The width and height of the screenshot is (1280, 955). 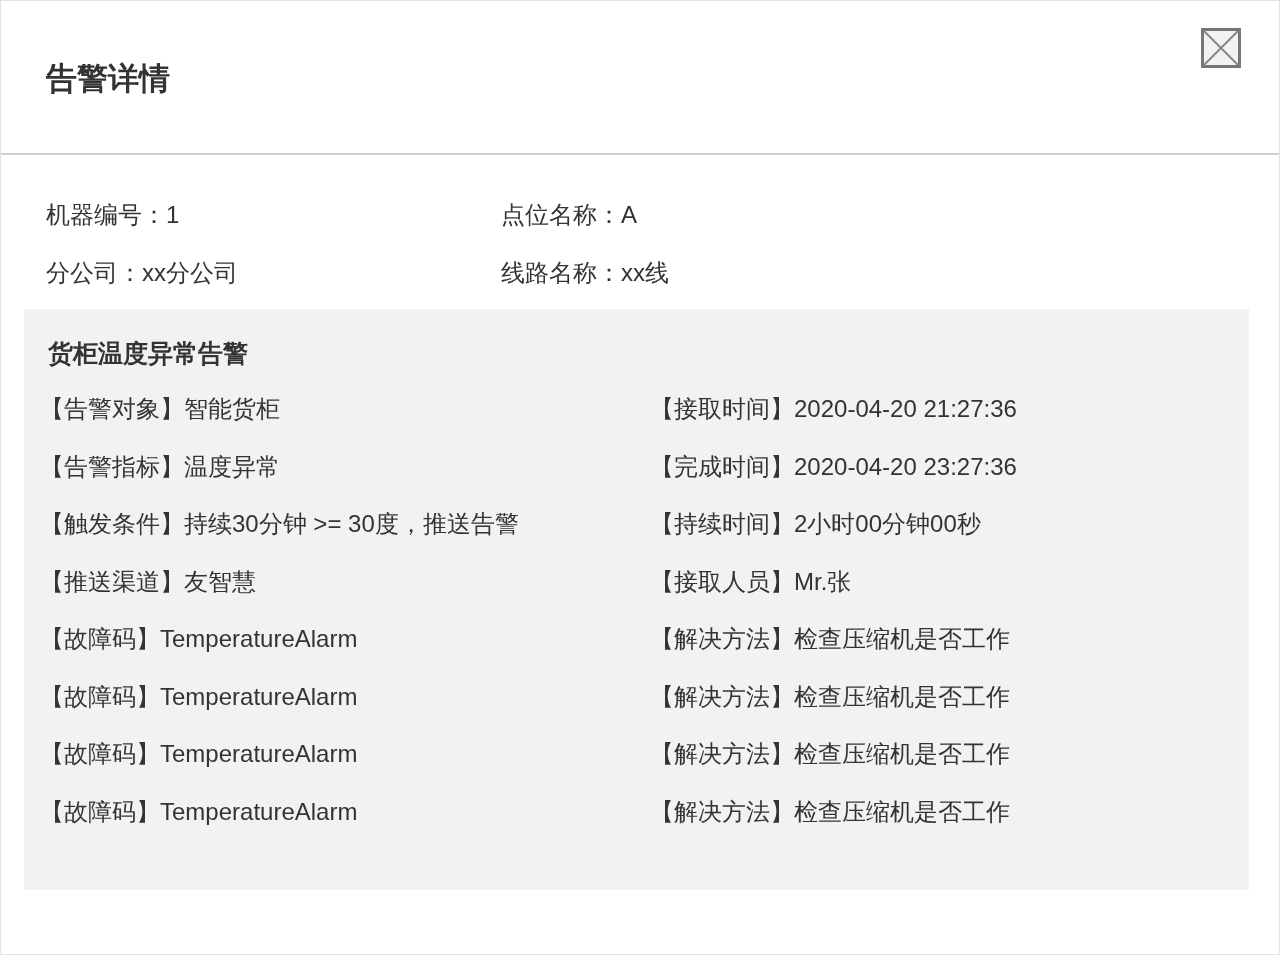 I want to click on alarm-field: 【推送渠道】友智慧, so click(x=345, y=581).